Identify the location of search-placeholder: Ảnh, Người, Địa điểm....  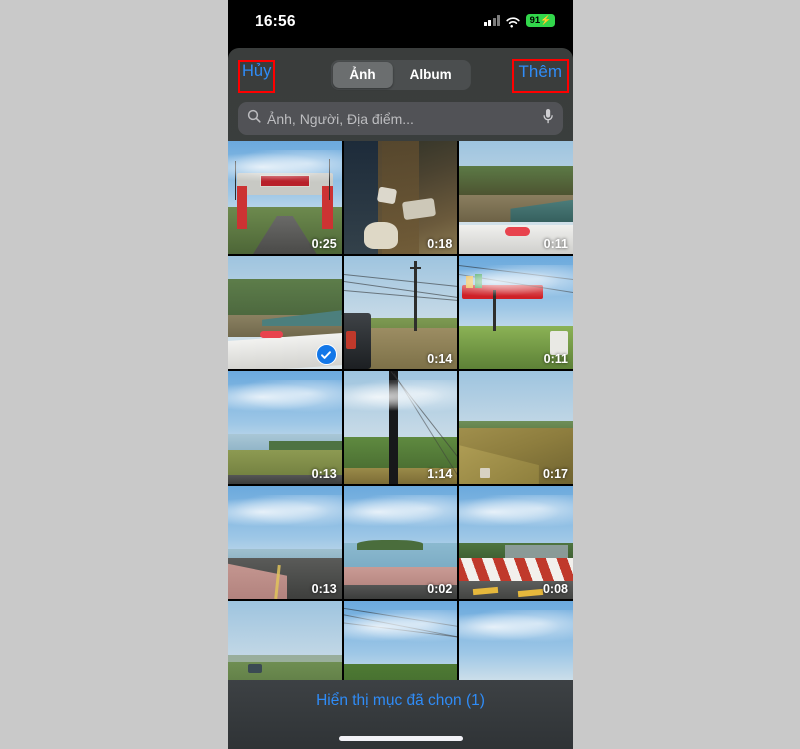
(340, 118).